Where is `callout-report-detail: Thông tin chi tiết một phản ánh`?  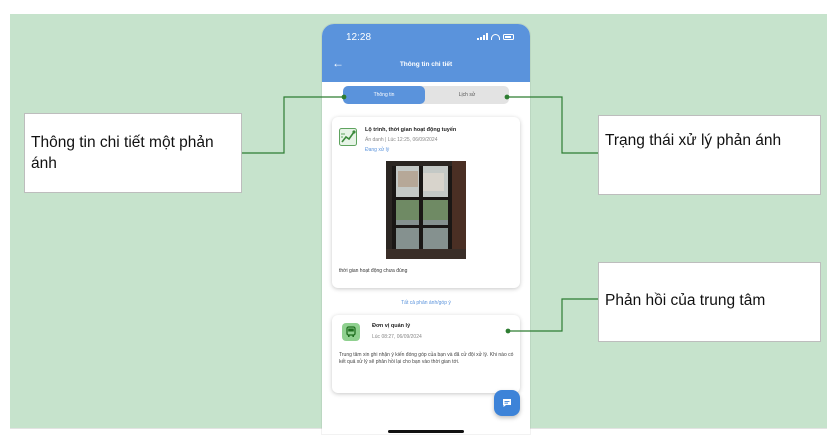
callout-report-detail: Thông tin chi tiết một phản ánh is located at coordinates (133, 153).